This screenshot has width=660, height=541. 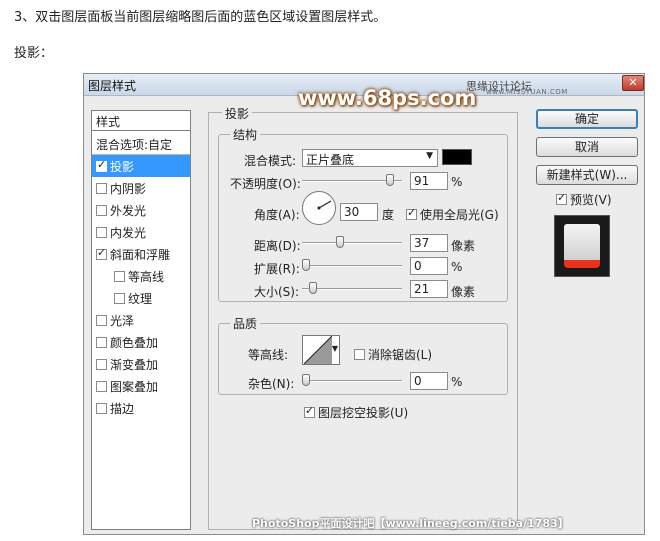 I want to click on opacity-slider-thumb, so click(x=389, y=180).